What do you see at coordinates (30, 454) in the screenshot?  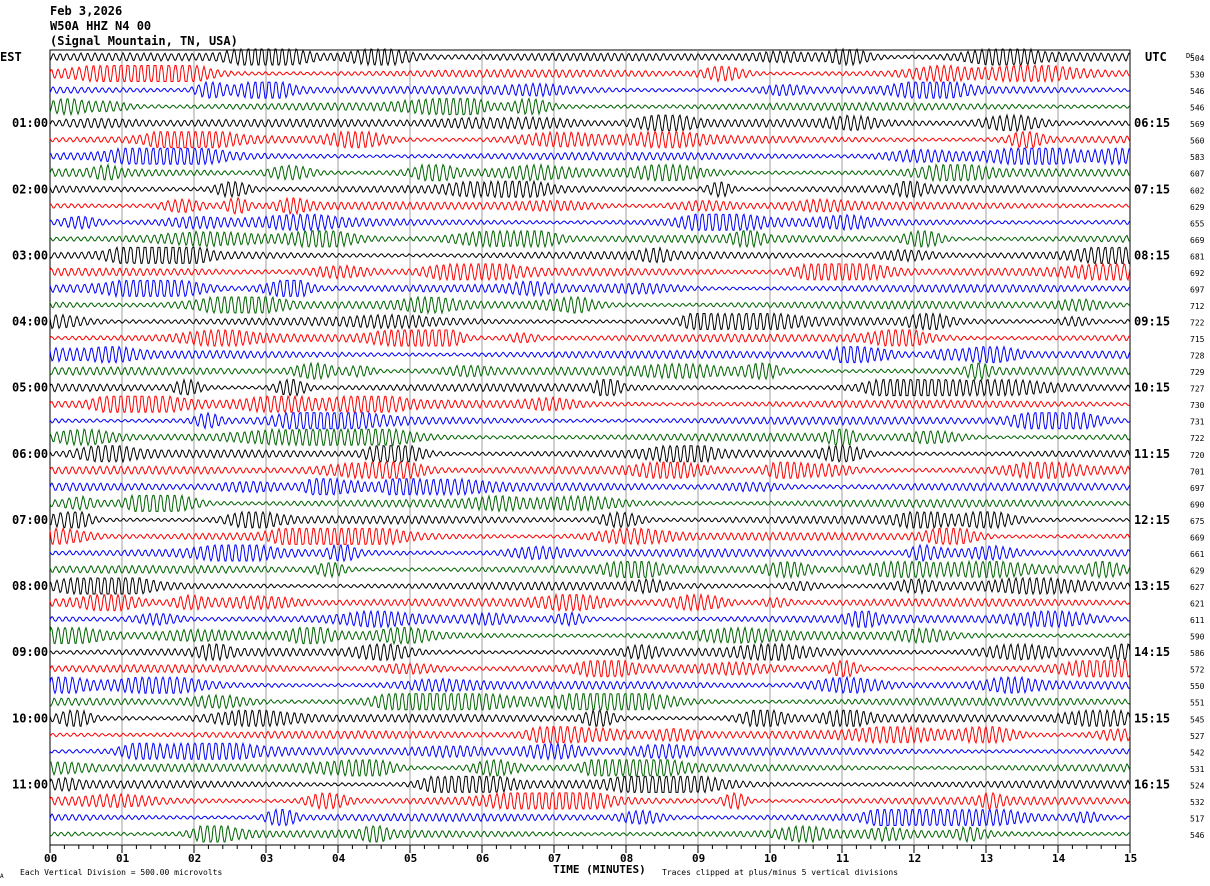 I see `est-time-label: 06:00` at bounding box center [30, 454].